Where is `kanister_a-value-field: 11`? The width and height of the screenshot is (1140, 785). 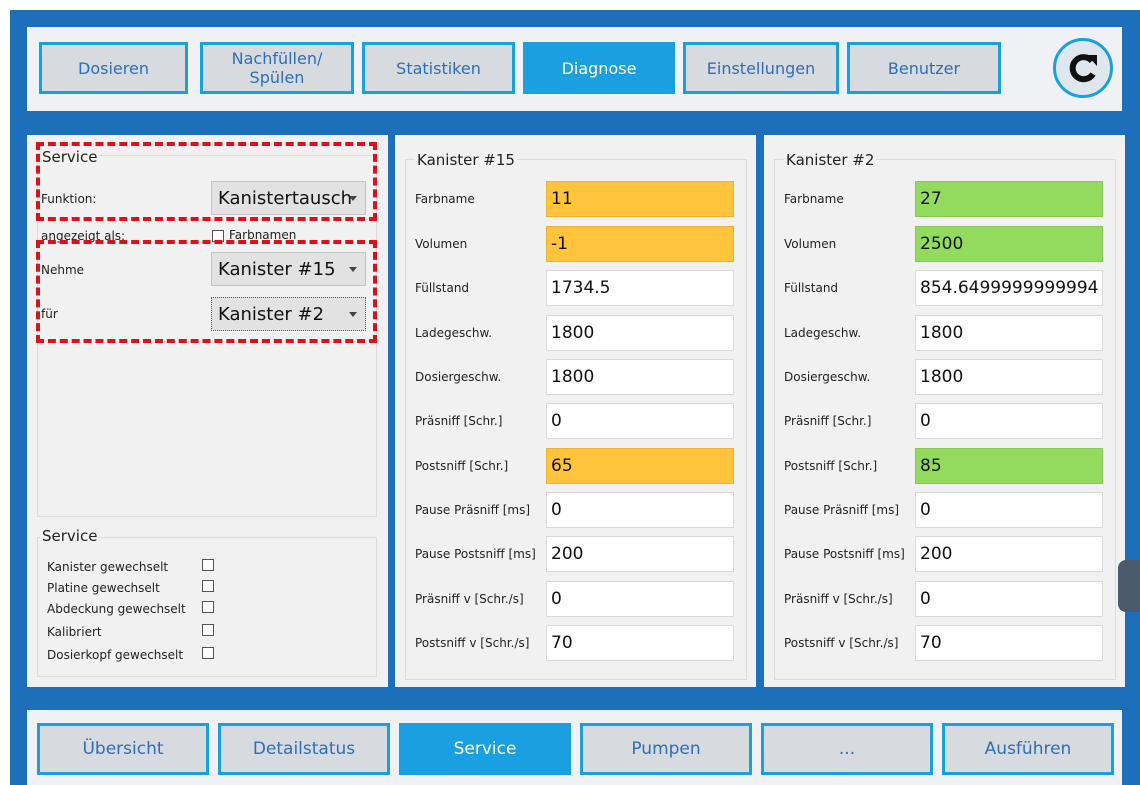
kanister_a-value-field: 11 is located at coordinates (640, 199).